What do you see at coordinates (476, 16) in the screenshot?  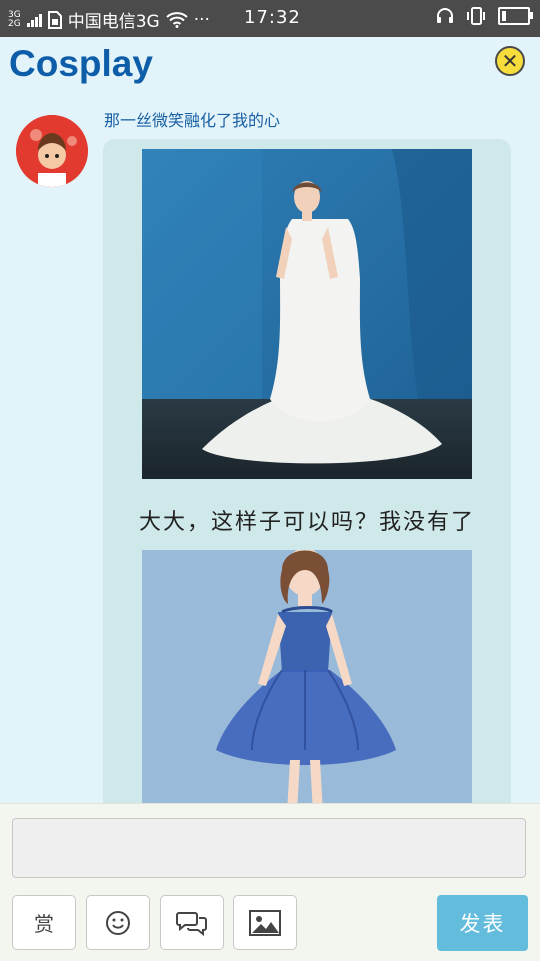 I see `vibrate-icon` at bounding box center [476, 16].